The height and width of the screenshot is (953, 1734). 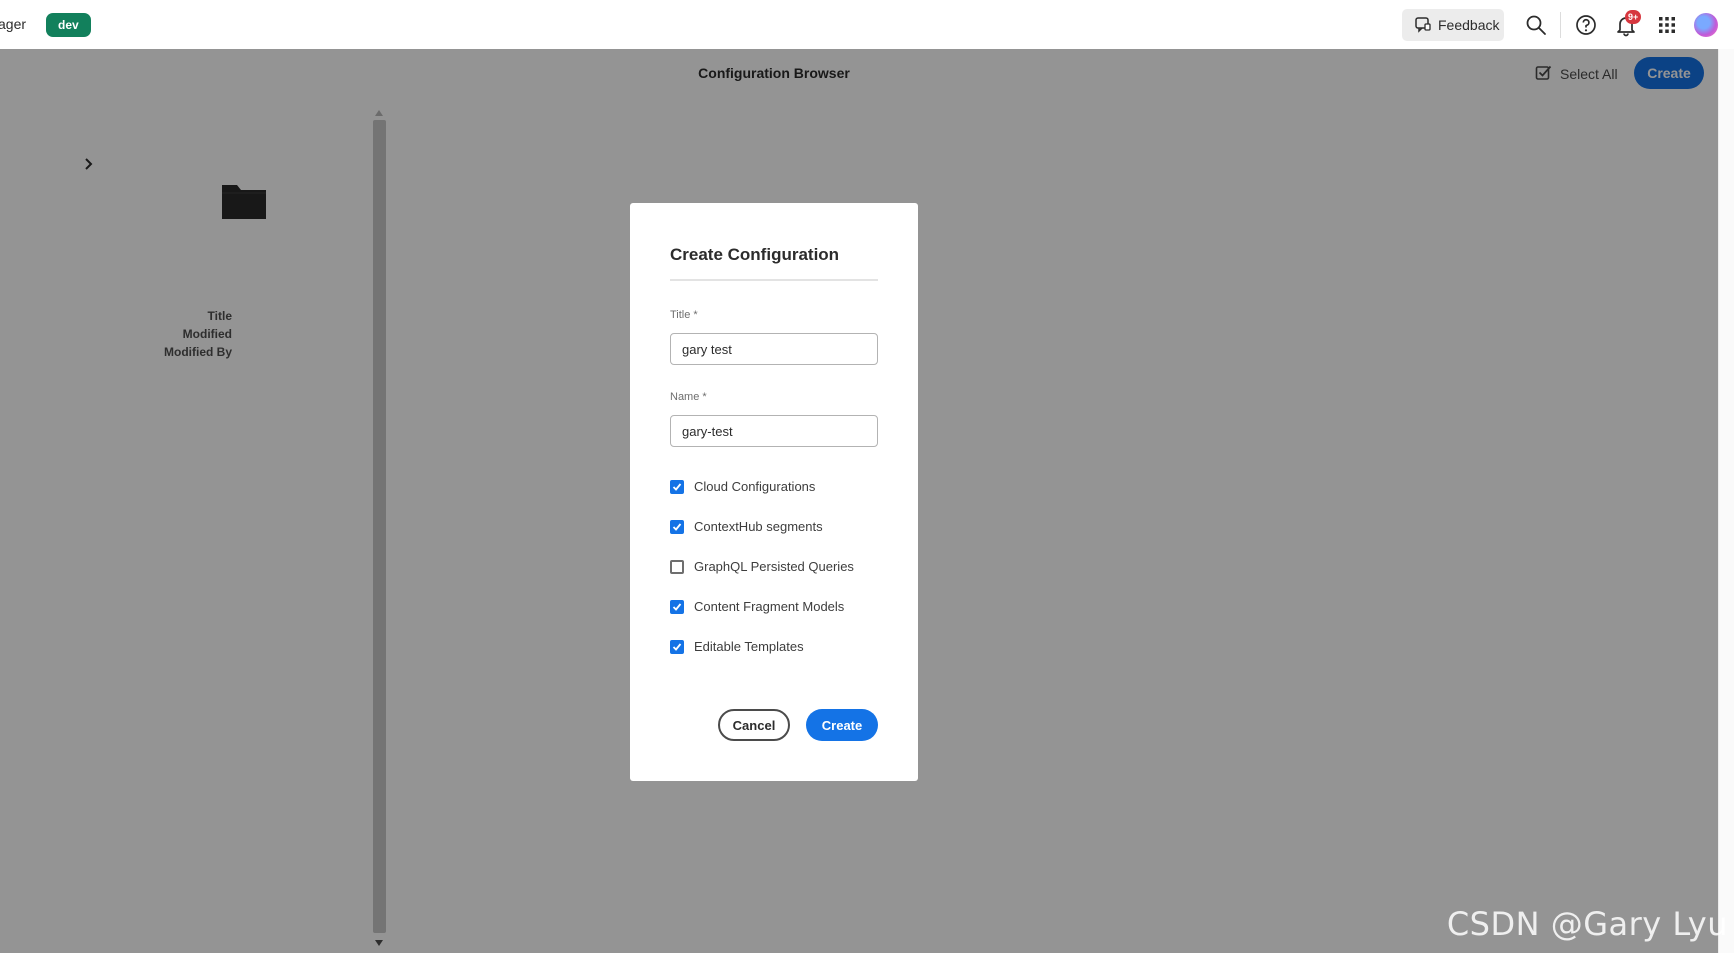 What do you see at coordinates (1587, 924) in the screenshot?
I see `watermark: CSDN @Gary Lyu` at bounding box center [1587, 924].